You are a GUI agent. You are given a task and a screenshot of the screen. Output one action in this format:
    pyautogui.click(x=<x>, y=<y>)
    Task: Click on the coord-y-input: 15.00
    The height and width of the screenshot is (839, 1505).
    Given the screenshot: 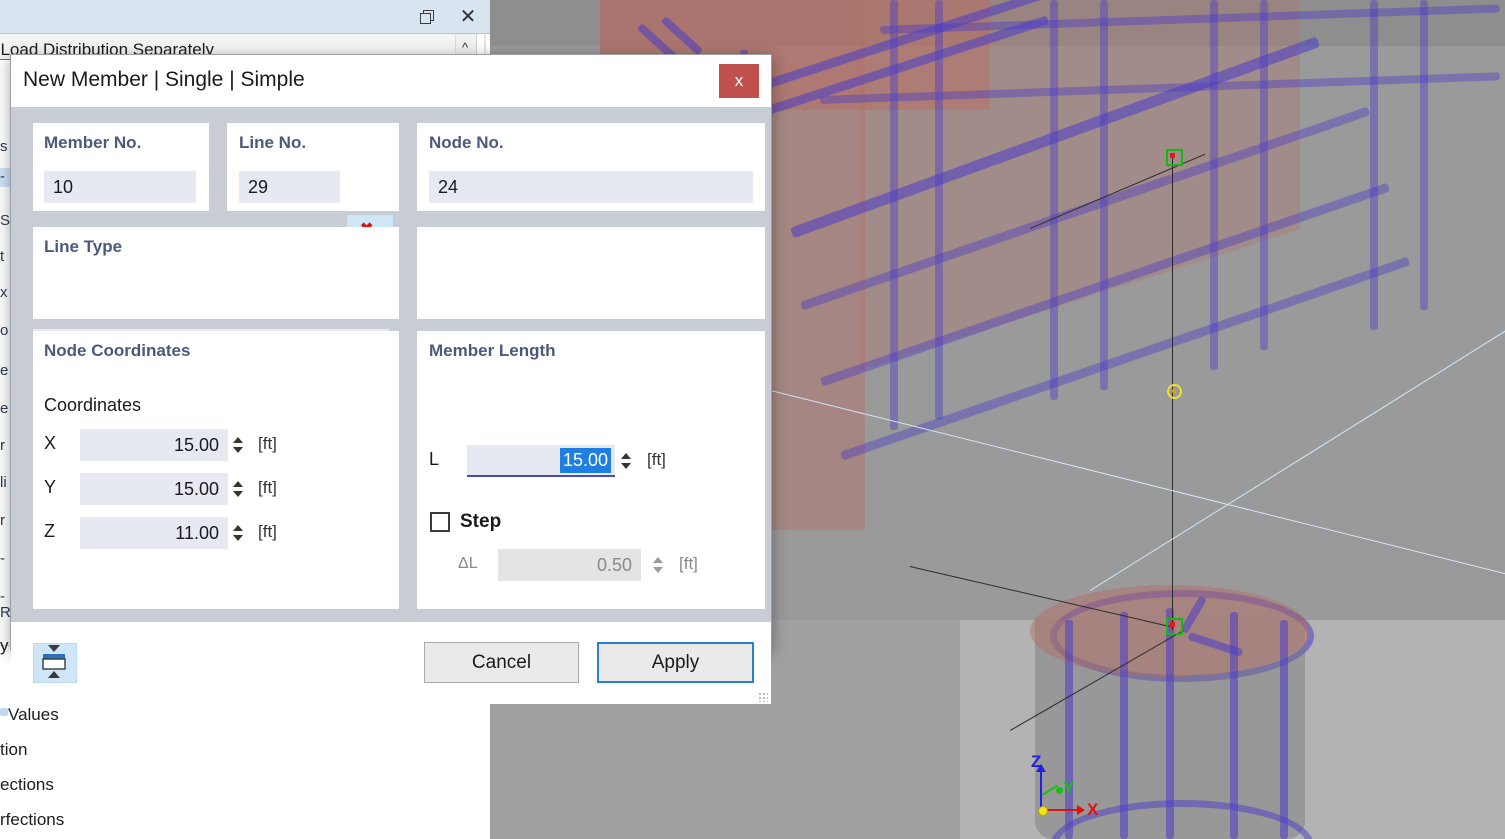 What is the action you would take?
    pyautogui.click(x=154, y=489)
    